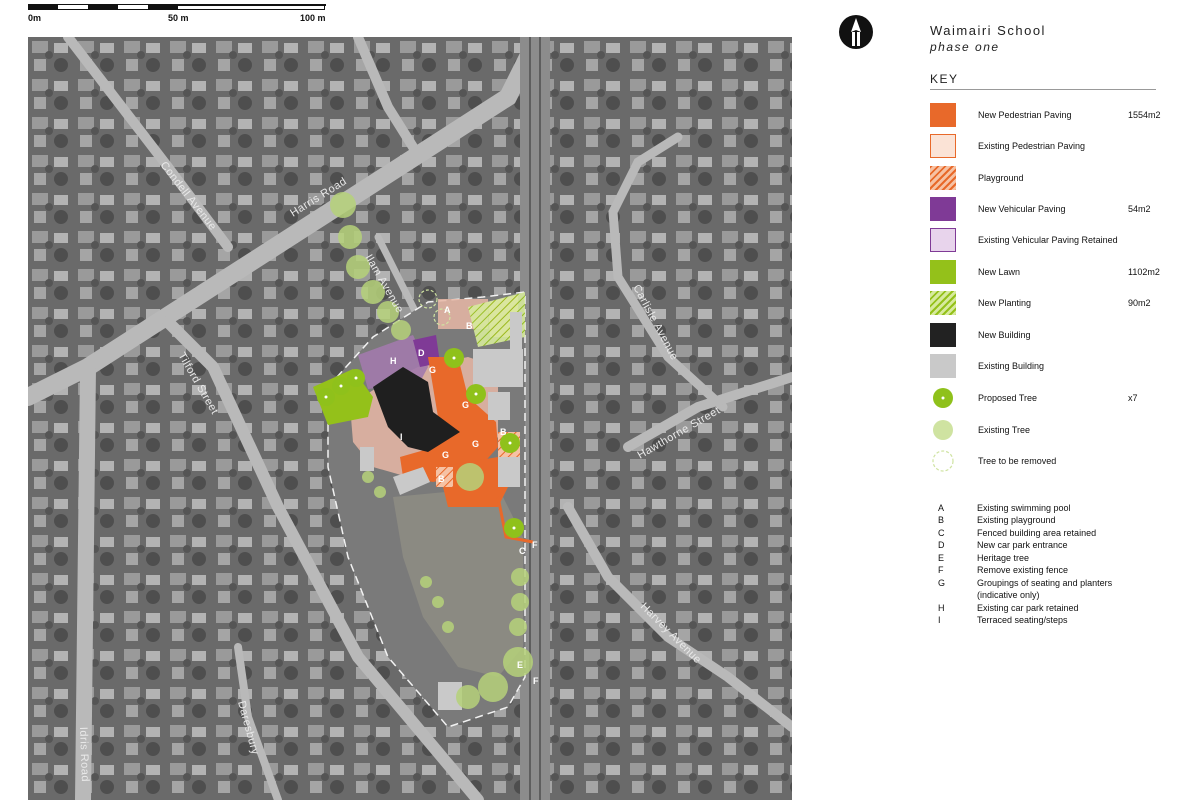 Image resolution: width=1200 pixels, height=800 pixels. What do you see at coordinates (999, 272) in the screenshot?
I see `legend-label: New Lawn` at bounding box center [999, 272].